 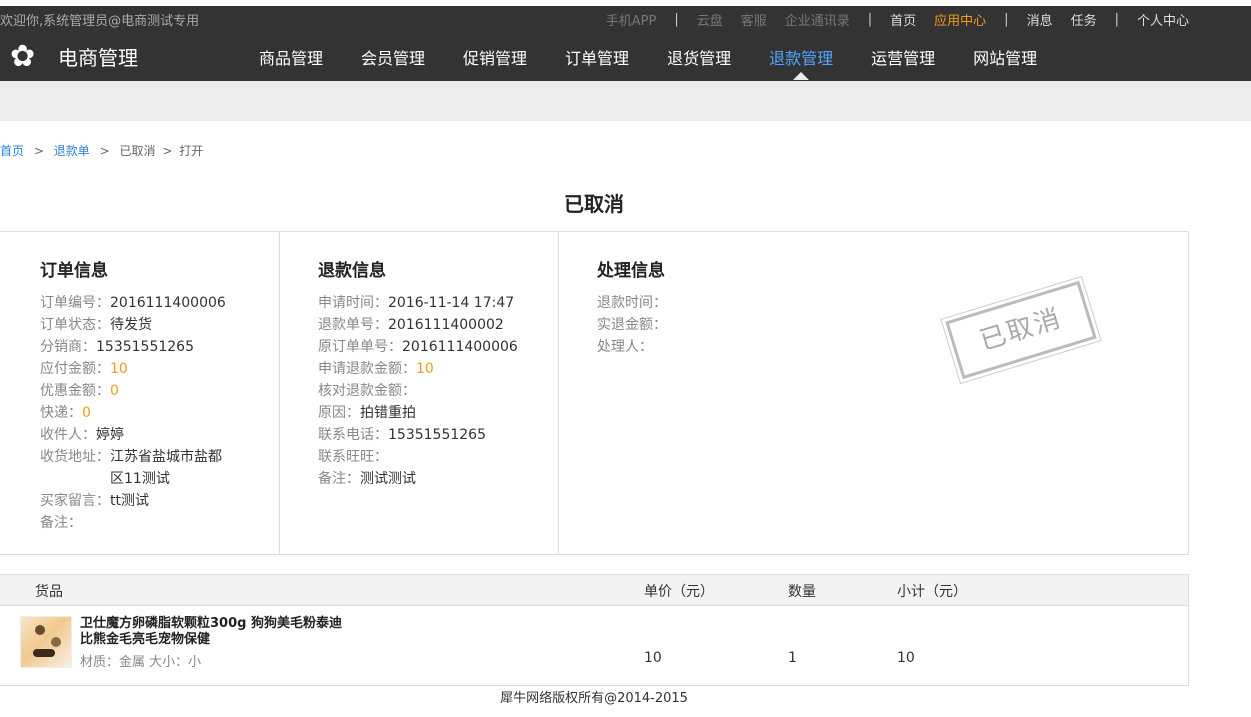 I want to click on refund-no-label: 退款单号：, so click(x=353, y=325).